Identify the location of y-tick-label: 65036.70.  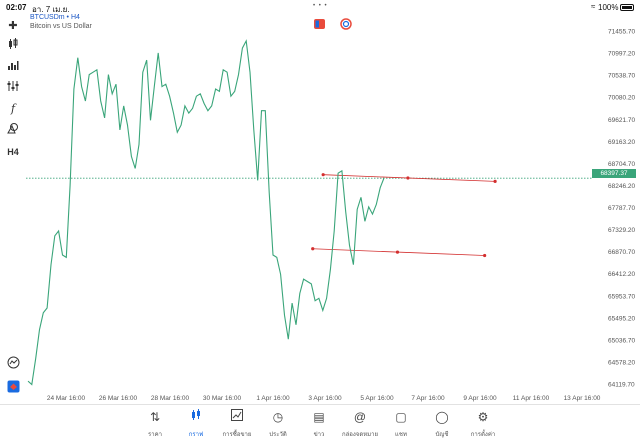
(621, 340).